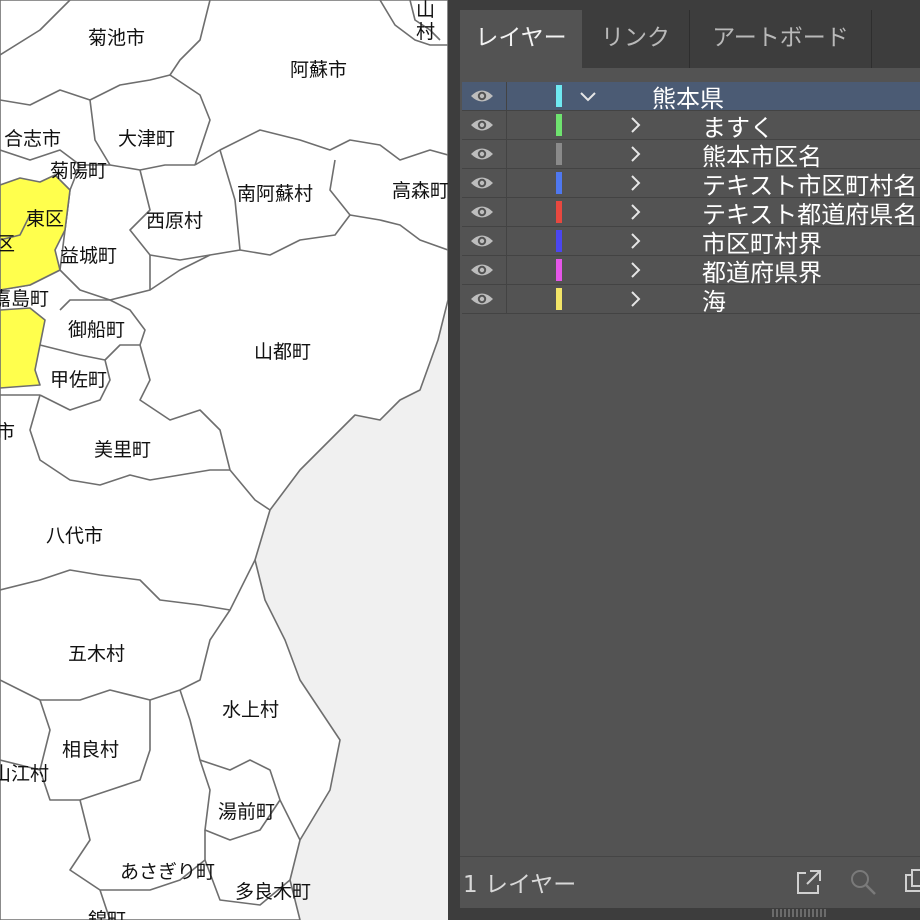 Image resolution: width=920 pixels, height=920 pixels. I want to click on label-misato: 美里町, so click(122, 450).